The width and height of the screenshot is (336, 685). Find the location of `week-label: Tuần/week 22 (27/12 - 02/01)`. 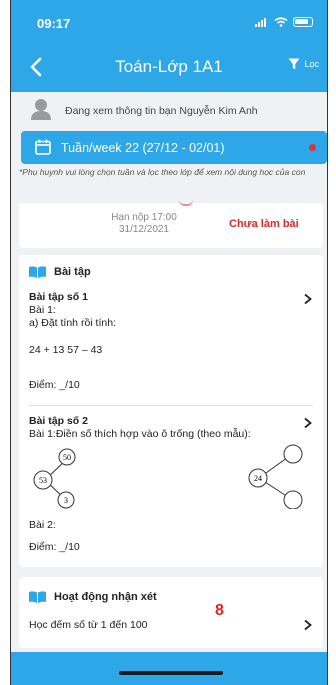

week-label: Tuần/week 22 (27/12 - 02/01) is located at coordinates (143, 148).